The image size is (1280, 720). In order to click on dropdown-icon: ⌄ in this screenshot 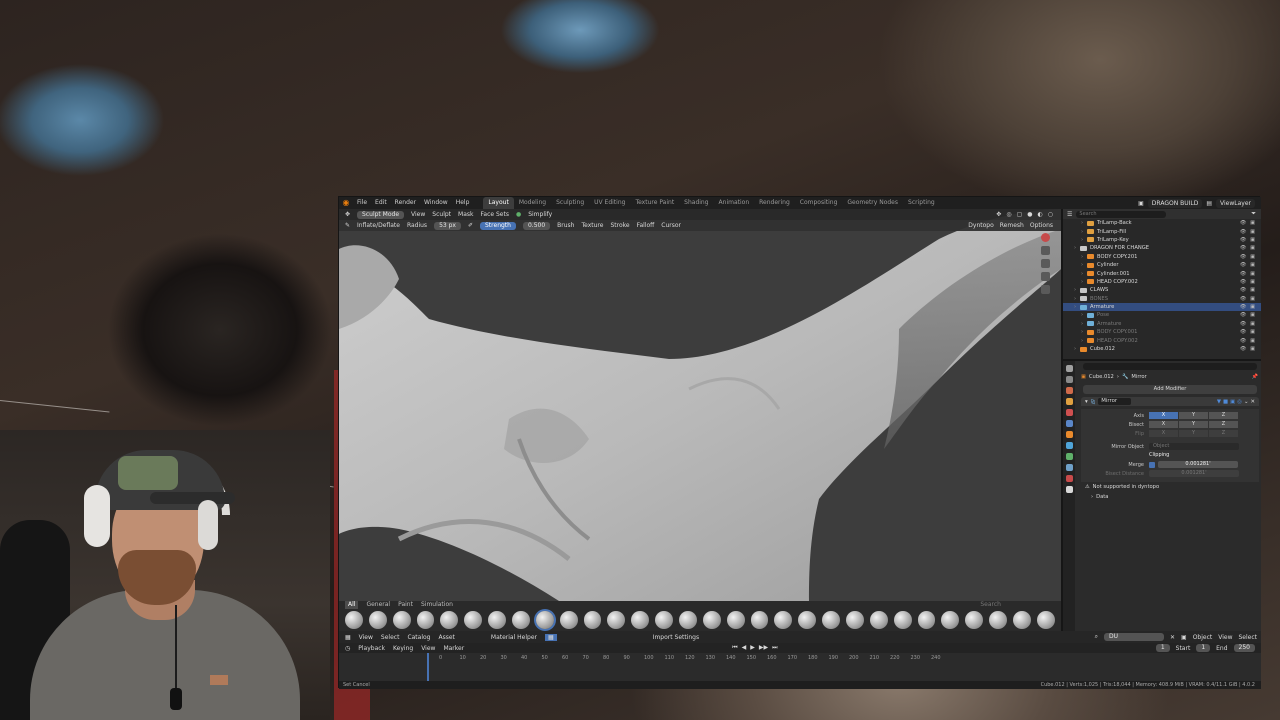, I will do `click(1246, 402)`.